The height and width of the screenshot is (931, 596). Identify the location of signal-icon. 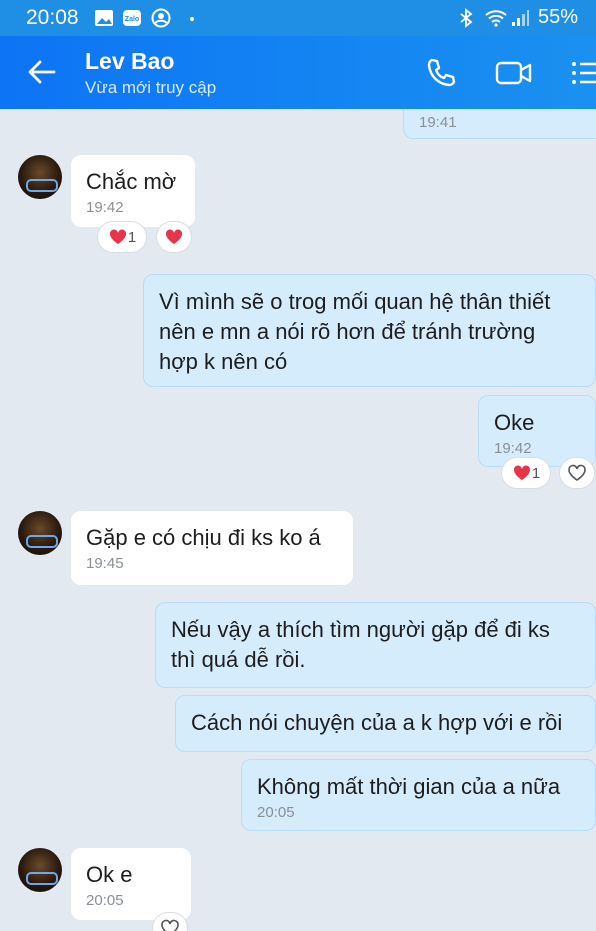
(520, 18).